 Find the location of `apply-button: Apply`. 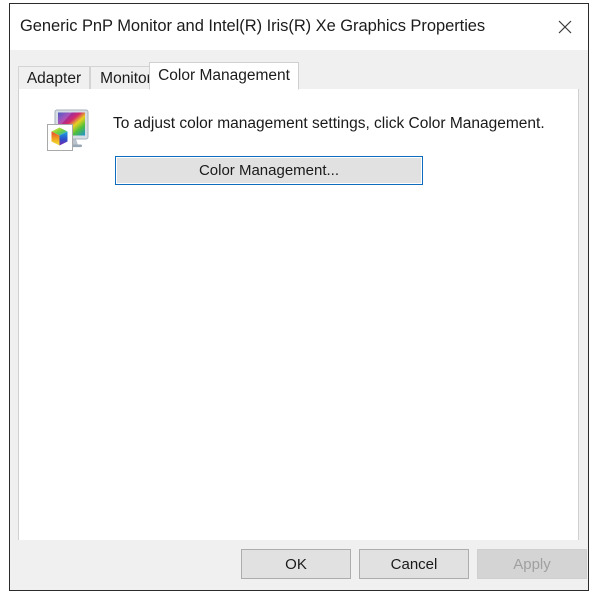

apply-button: Apply is located at coordinates (532, 564).